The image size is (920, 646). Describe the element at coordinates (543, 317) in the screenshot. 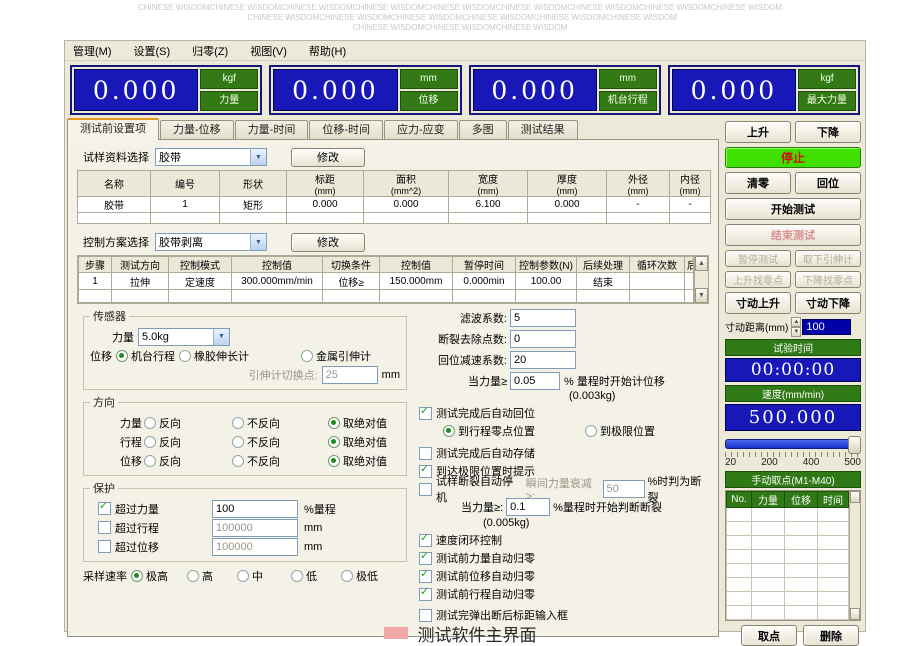

I see `filter-coef-input` at that location.